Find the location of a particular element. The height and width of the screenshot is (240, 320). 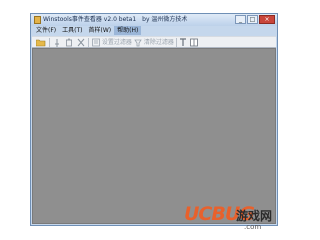

delete-icon is located at coordinates (69, 42).